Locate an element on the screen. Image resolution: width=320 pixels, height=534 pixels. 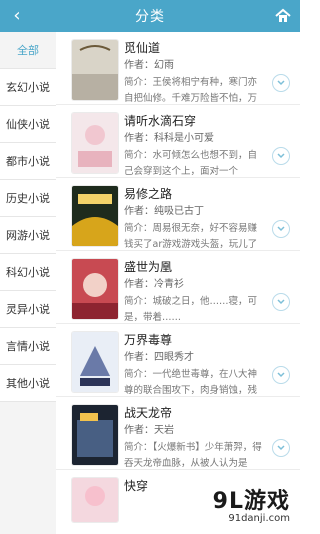
book-author: 作者：冷青衫 is located at coordinates (154, 284).